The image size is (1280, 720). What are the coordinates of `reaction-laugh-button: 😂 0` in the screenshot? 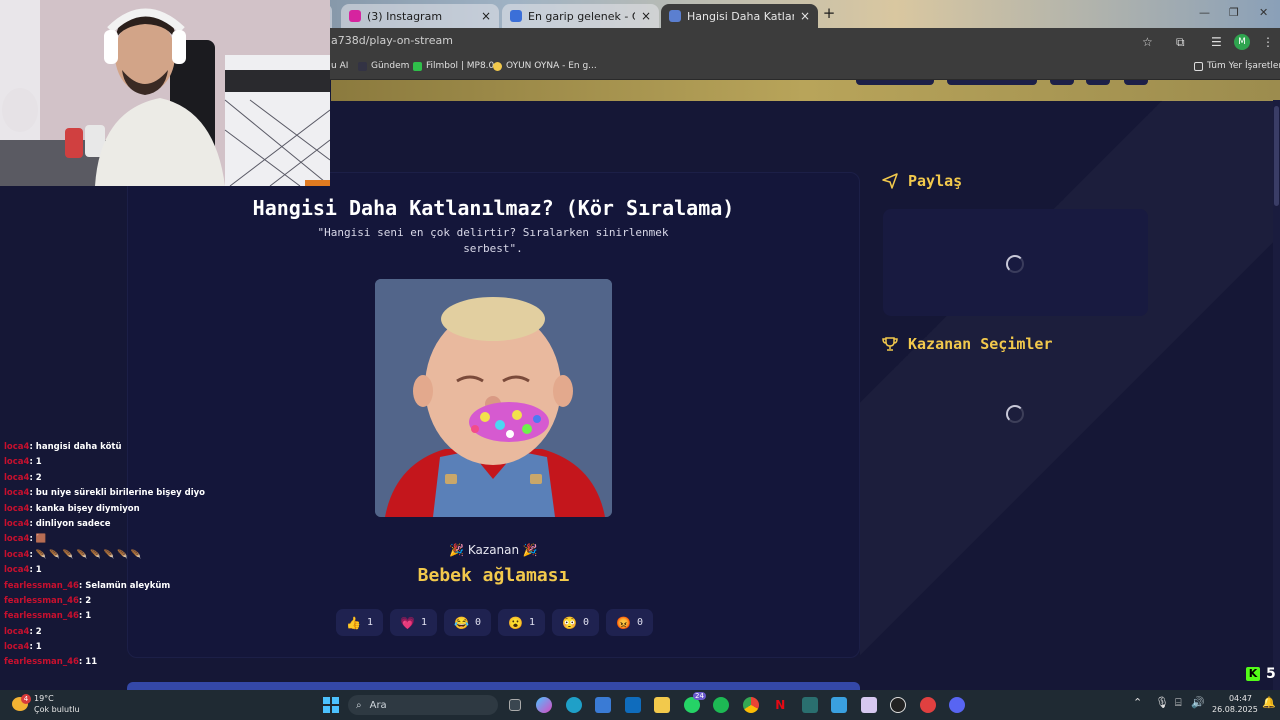 It's located at (467, 622).